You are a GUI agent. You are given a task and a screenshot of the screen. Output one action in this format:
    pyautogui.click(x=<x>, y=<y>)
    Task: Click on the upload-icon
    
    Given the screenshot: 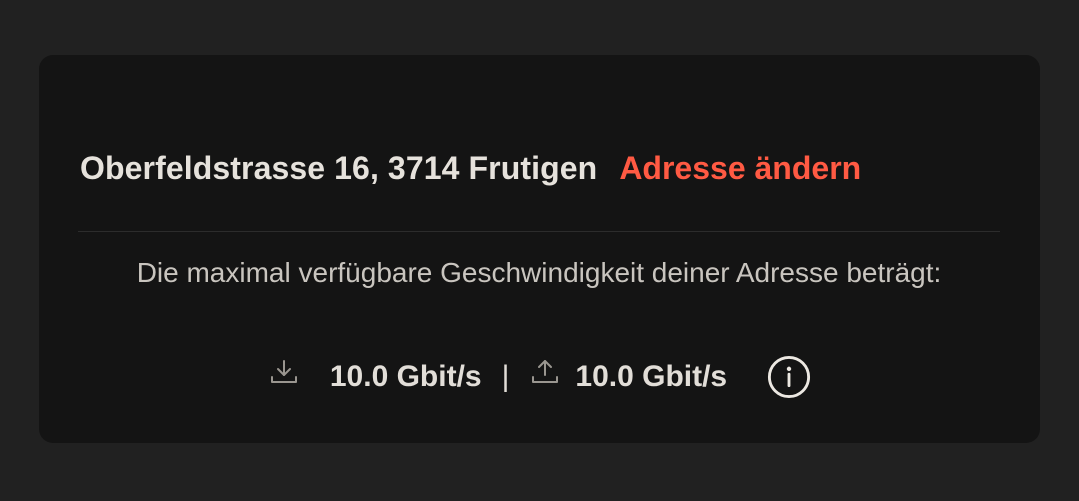 What is the action you would take?
    pyautogui.click(x=545, y=372)
    